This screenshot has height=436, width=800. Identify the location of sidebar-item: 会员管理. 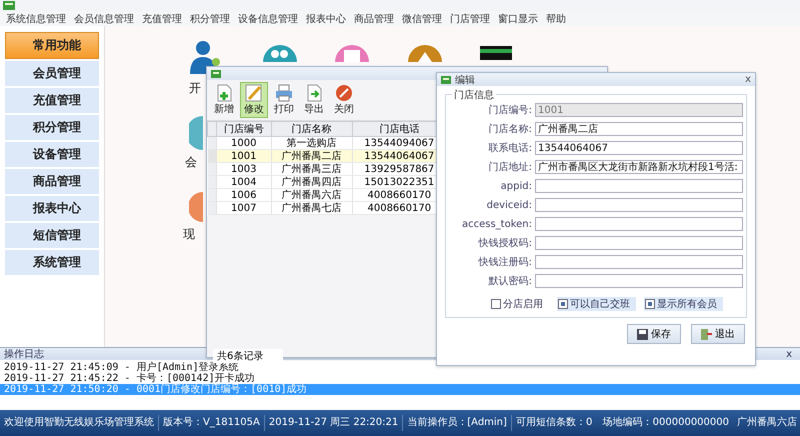
(52, 73).